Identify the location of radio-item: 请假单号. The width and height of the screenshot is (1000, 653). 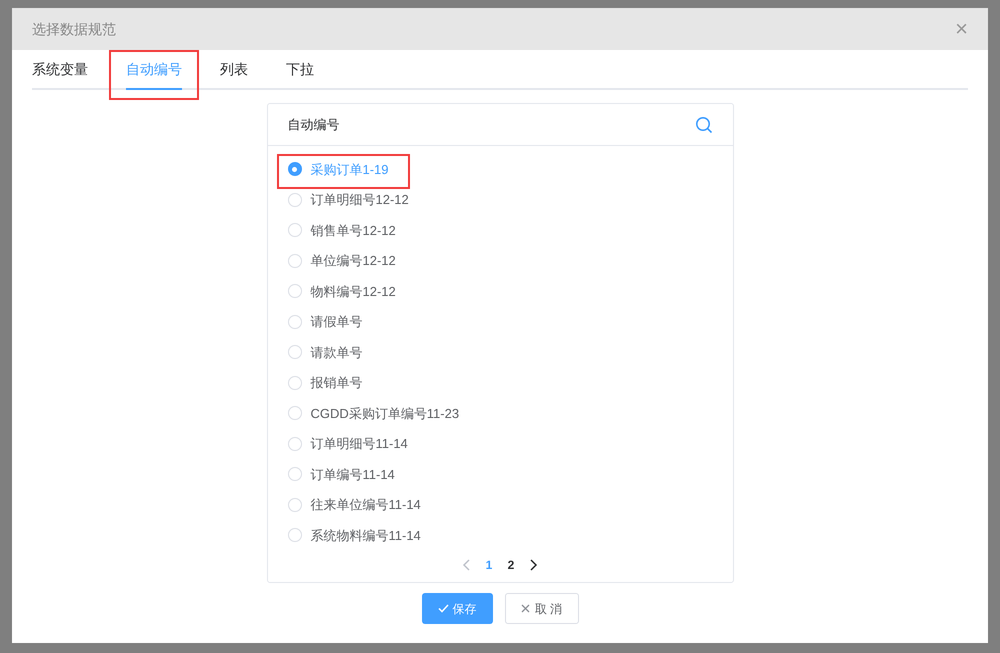
(320, 322).